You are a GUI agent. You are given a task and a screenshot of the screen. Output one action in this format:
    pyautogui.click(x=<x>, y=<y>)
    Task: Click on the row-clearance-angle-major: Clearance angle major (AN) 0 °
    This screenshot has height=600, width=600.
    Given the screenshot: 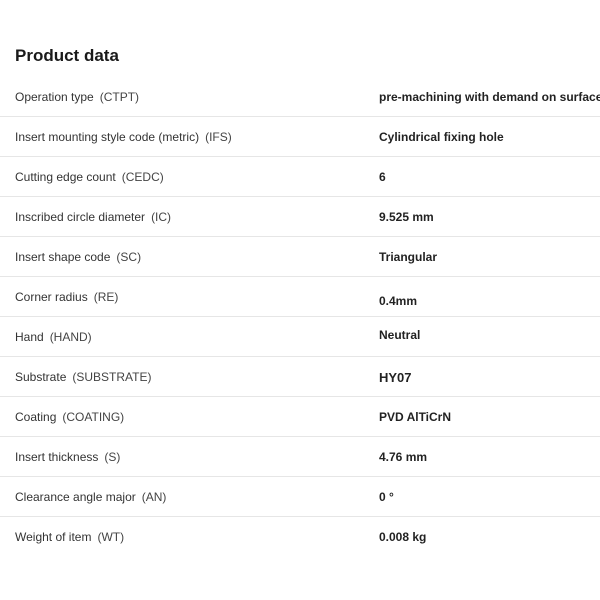 What is the action you would take?
    pyautogui.click(x=300, y=497)
    